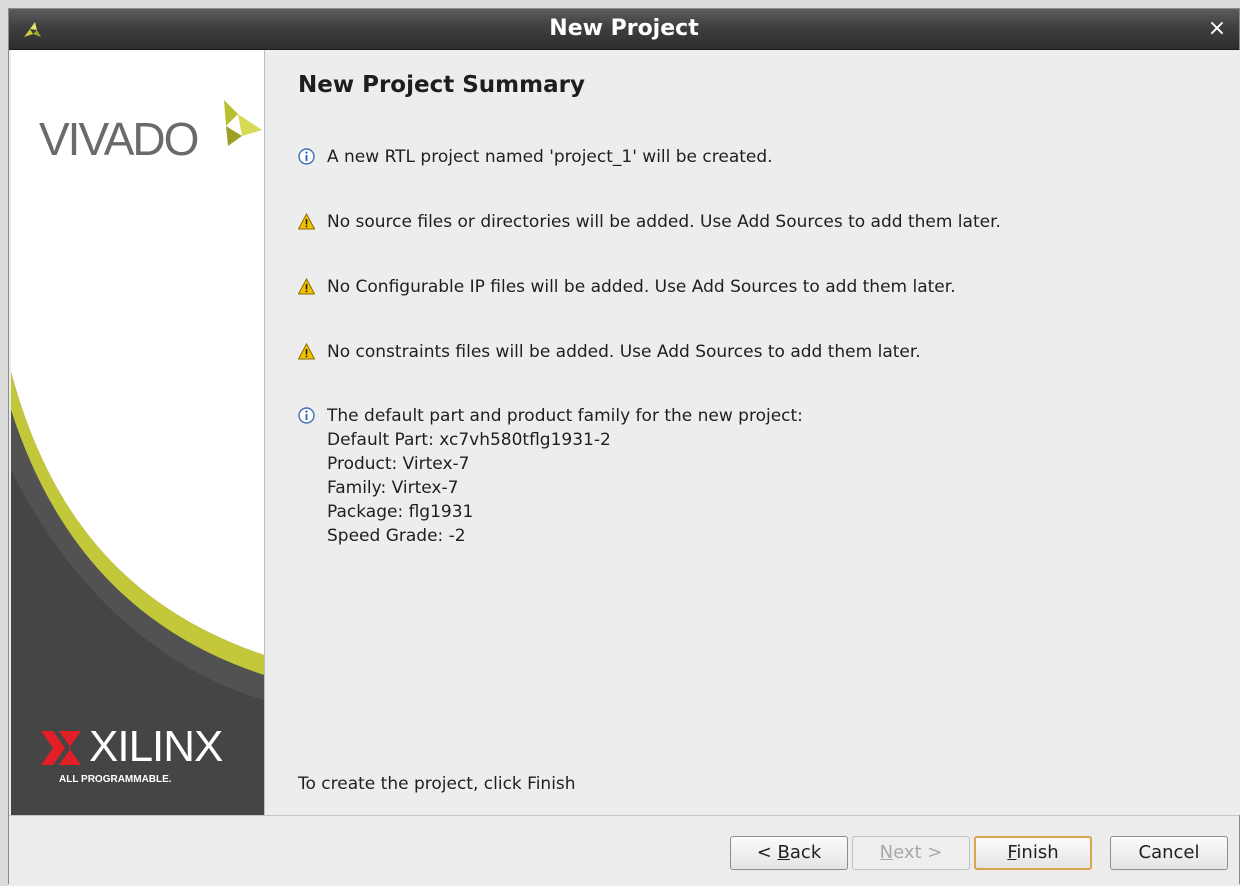 This screenshot has height=886, width=1240. I want to click on default-part: Default Part: xc7vh580tflg1931-2, so click(469, 440).